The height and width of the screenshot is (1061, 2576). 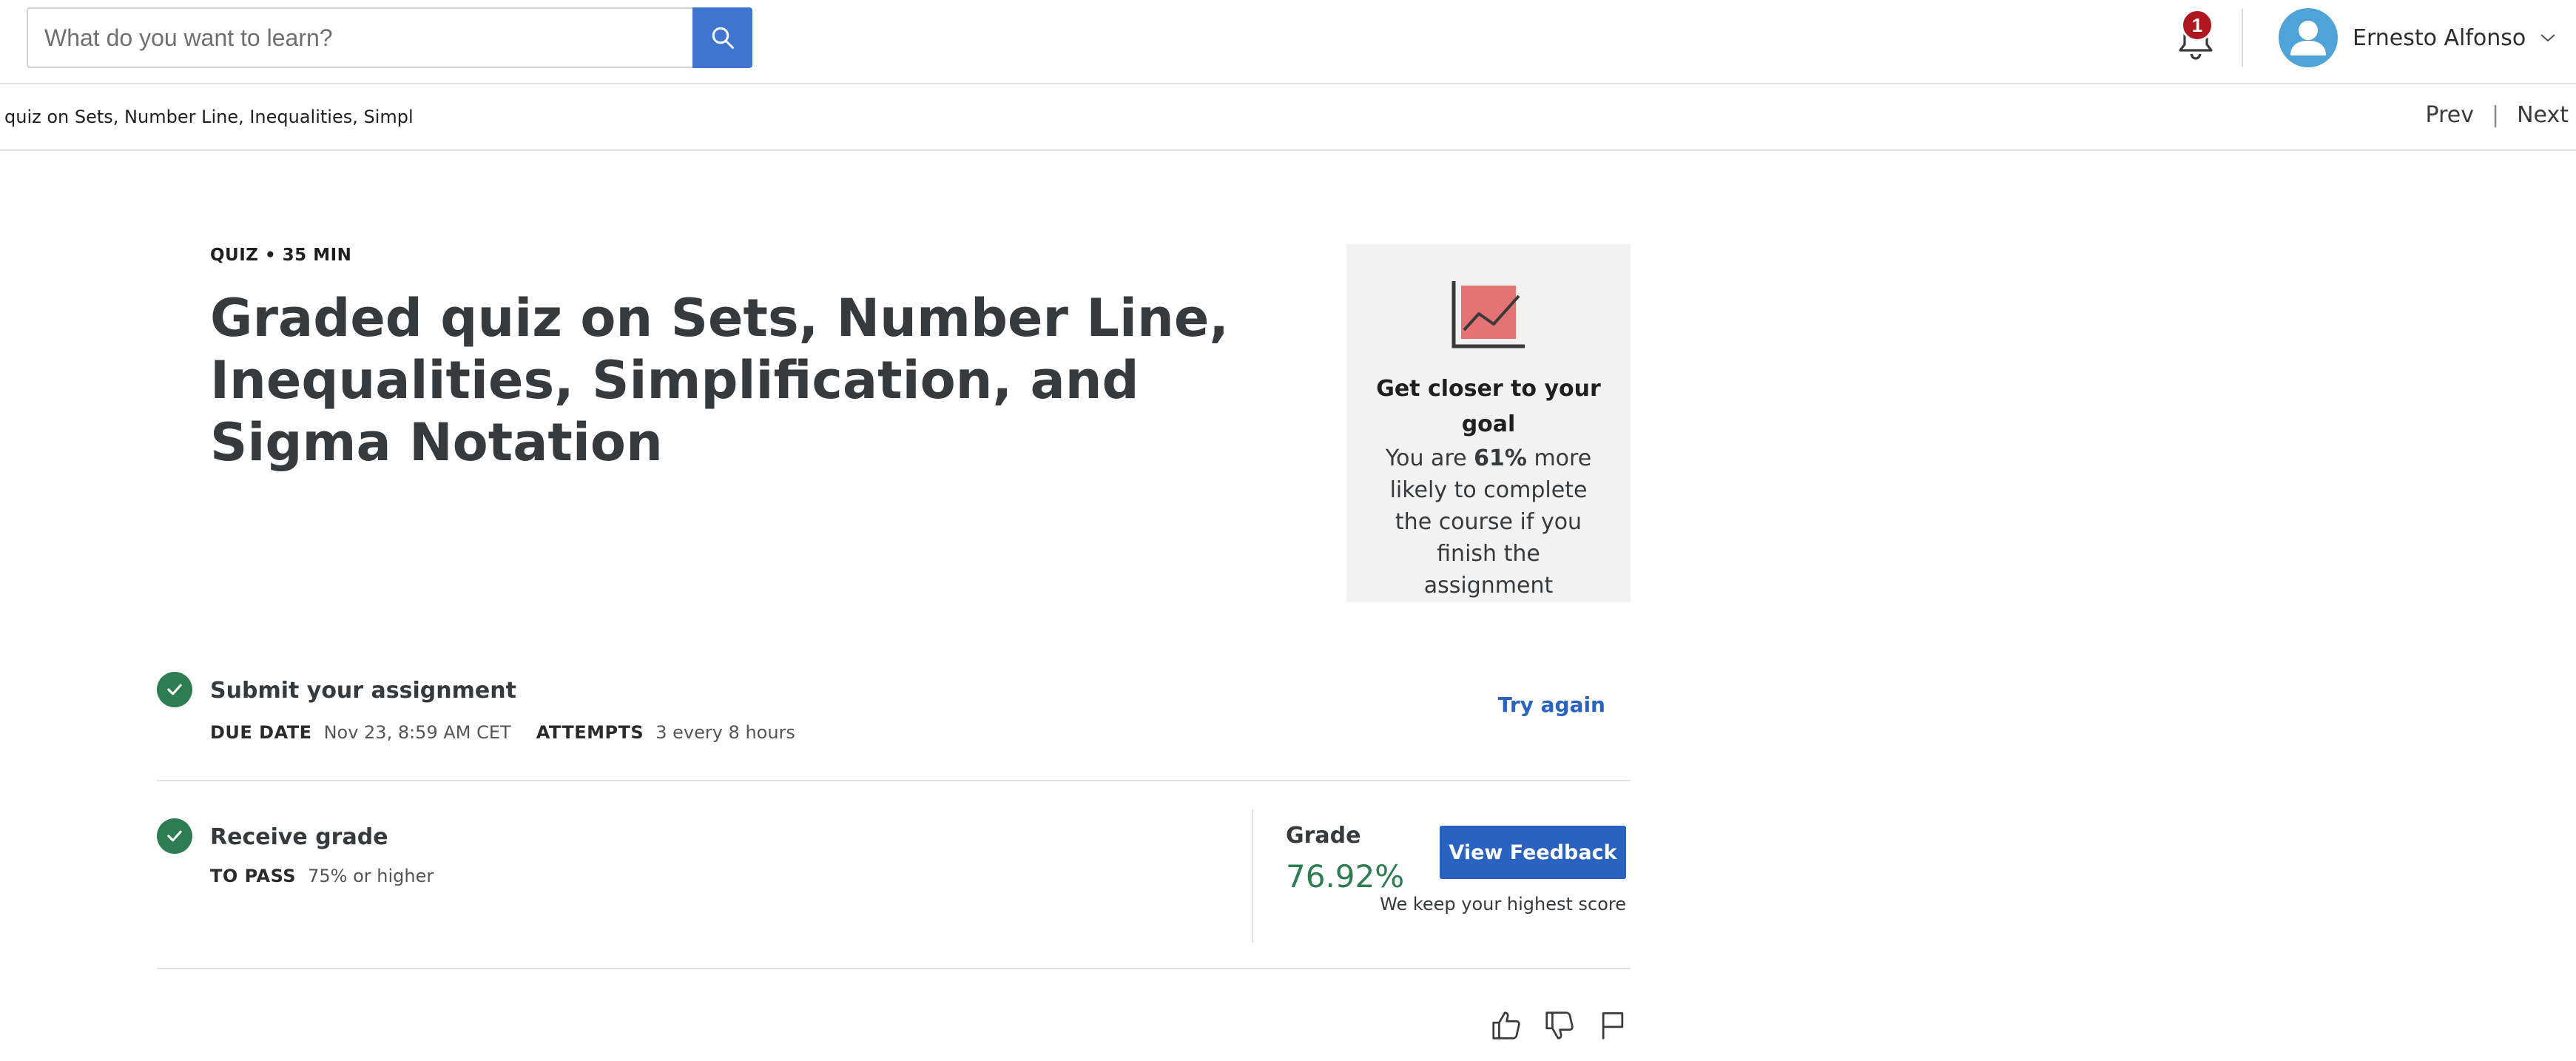 What do you see at coordinates (725, 732) in the screenshot?
I see `attempts-value: 3 every 8 hours` at bounding box center [725, 732].